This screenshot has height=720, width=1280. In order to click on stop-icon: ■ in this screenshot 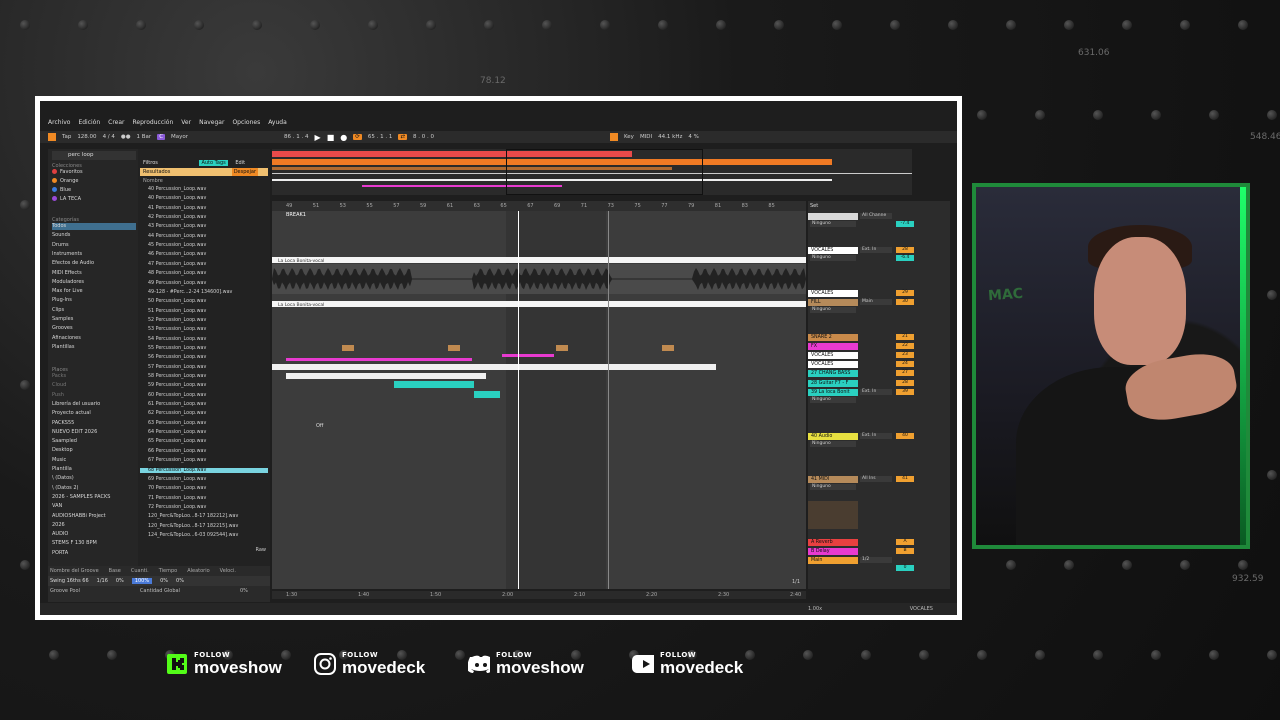, I will do `click(331, 137)`.